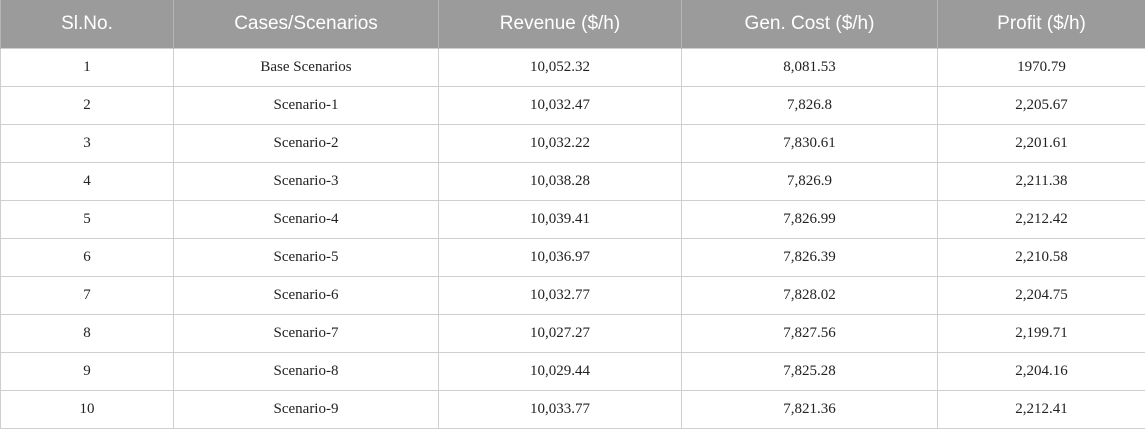 This screenshot has width=1145, height=433. Describe the element at coordinates (87, 105) in the screenshot. I see `cell-sl-no: 2` at that location.